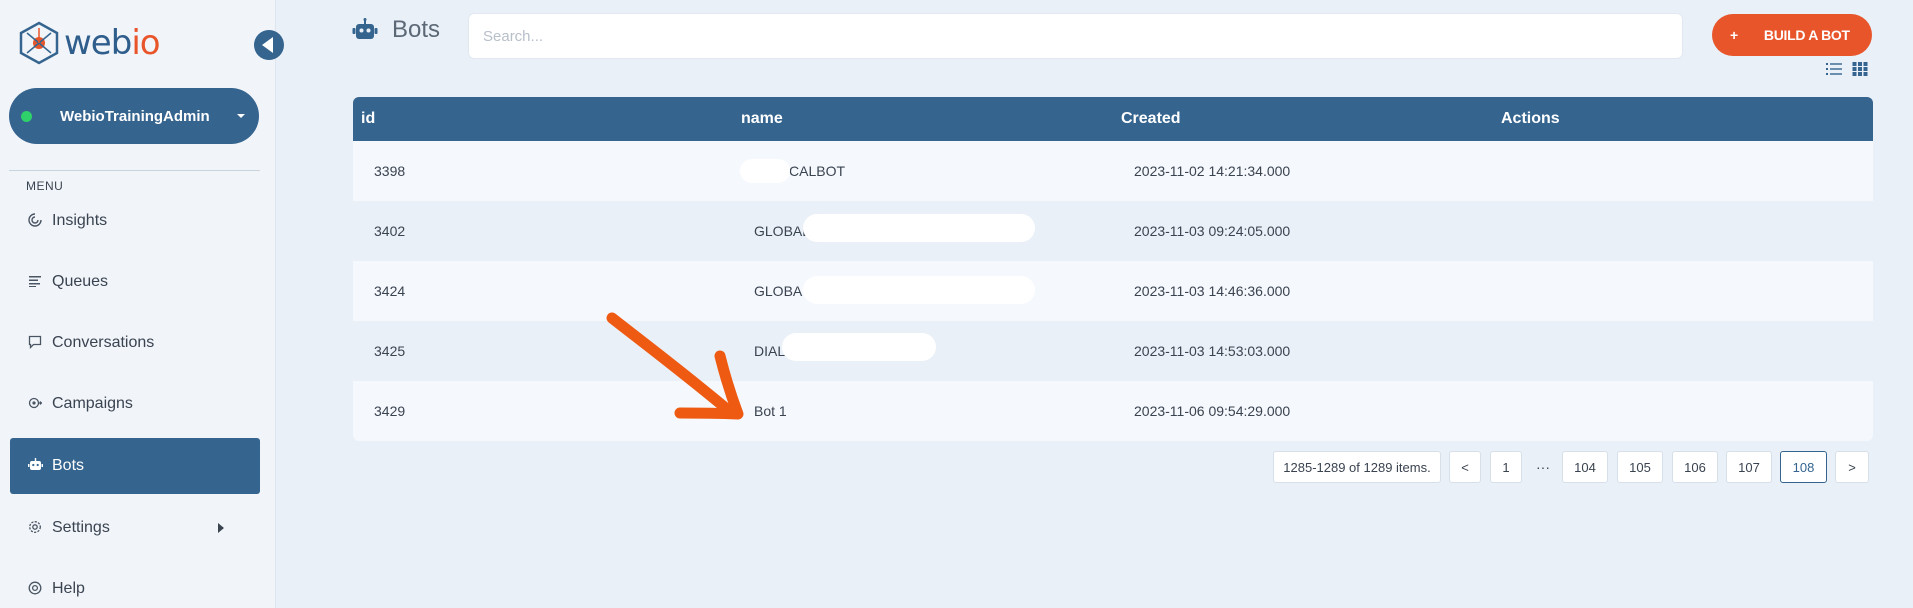 The image size is (1913, 608). What do you see at coordinates (1113, 171) in the screenshot?
I see `table-row: 3398 CALBOT 2023-11-02 14:21:34.000` at bounding box center [1113, 171].